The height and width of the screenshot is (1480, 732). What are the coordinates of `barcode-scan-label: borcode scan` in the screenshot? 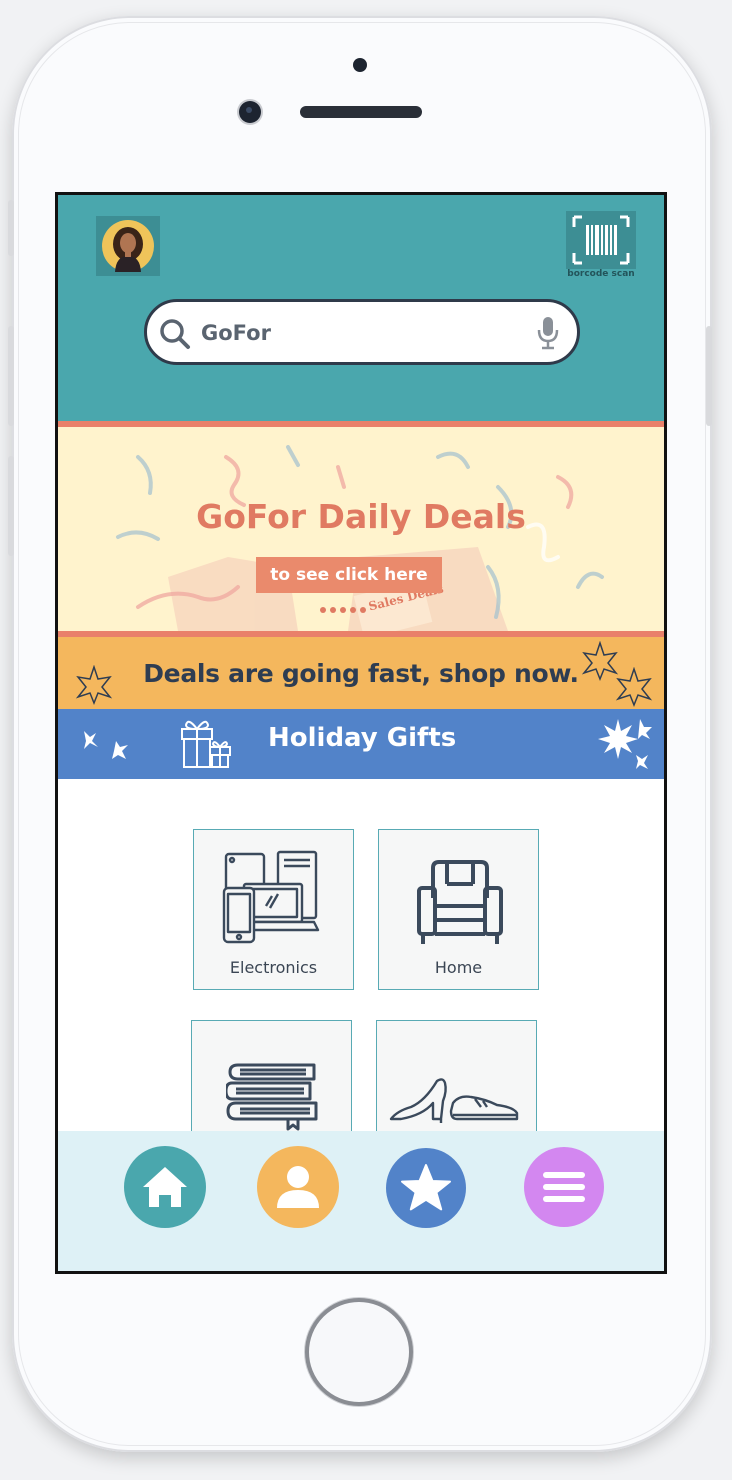 It's located at (601, 274).